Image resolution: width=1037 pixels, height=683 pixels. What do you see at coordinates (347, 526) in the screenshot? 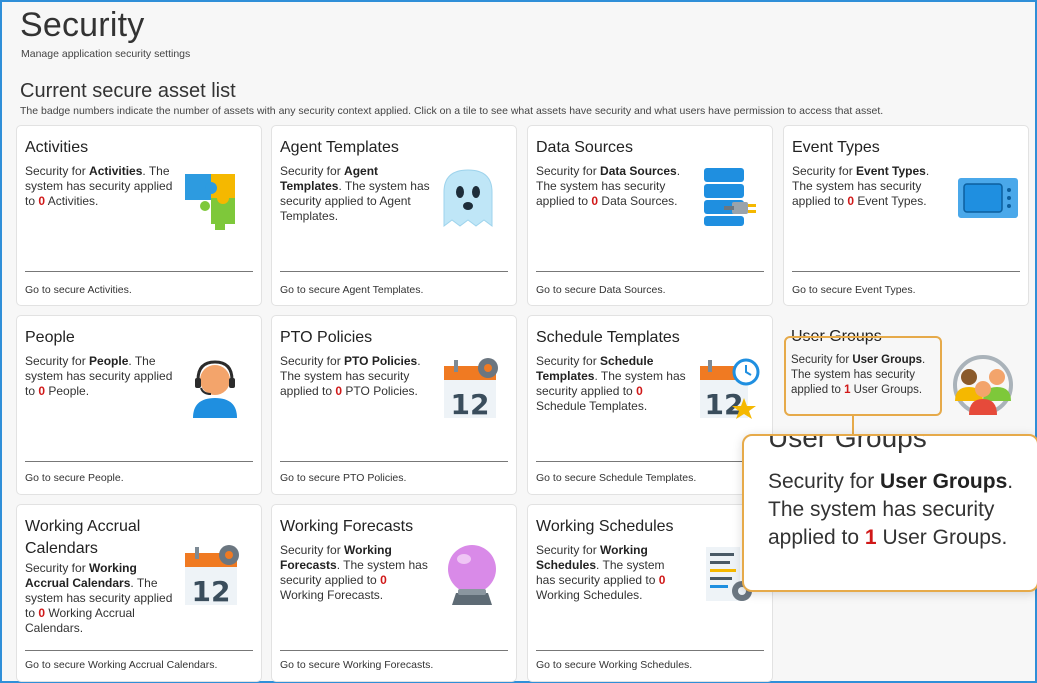
I see `tile-title: Working Forecasts` at bounding box center [347, 526].